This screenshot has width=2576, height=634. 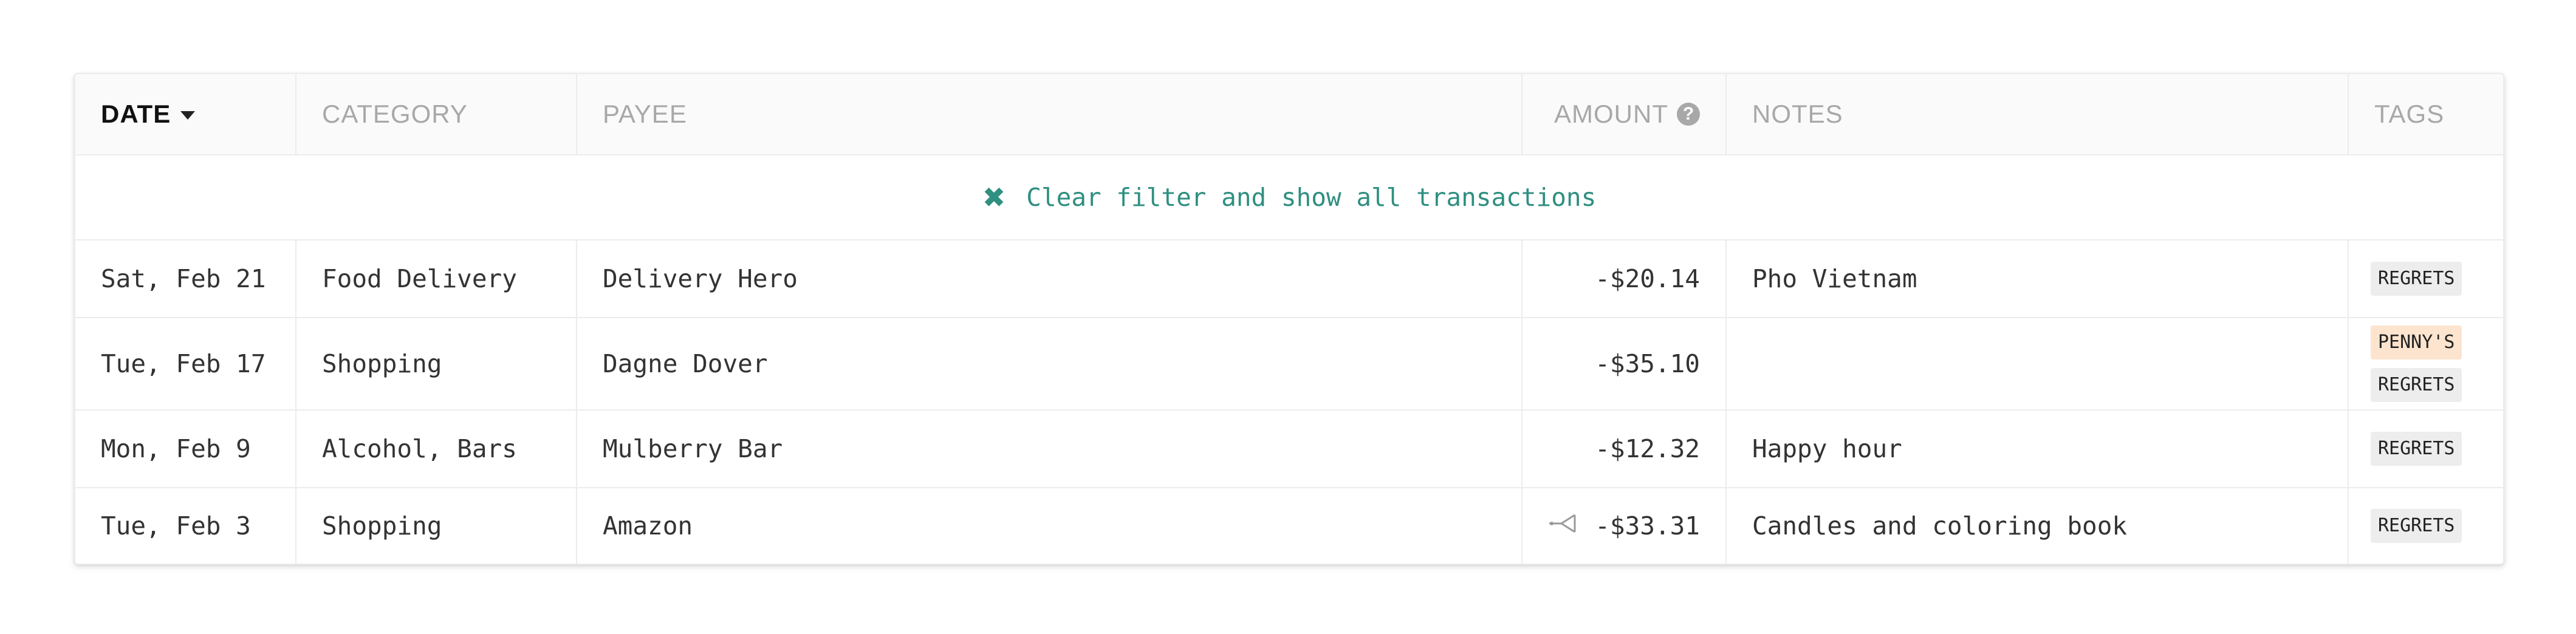 What do you see at coordinates (2038, 114) in the screenshot?
I see `column-header-notes: NOTES` at bounding box center [2038, 114].